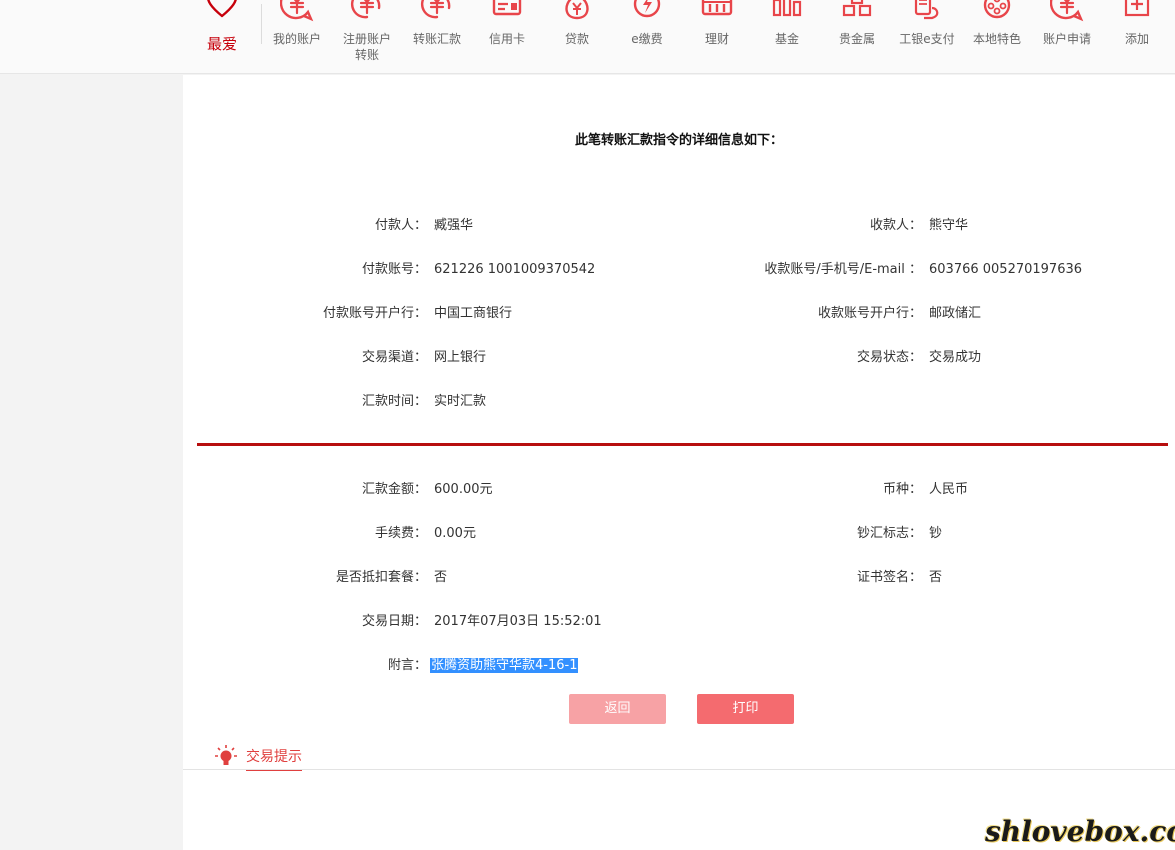  What do you see at coordinates (955, 357) in the screenshot?
I see `value-status: 交易成功` at bounding box center [955, 357].